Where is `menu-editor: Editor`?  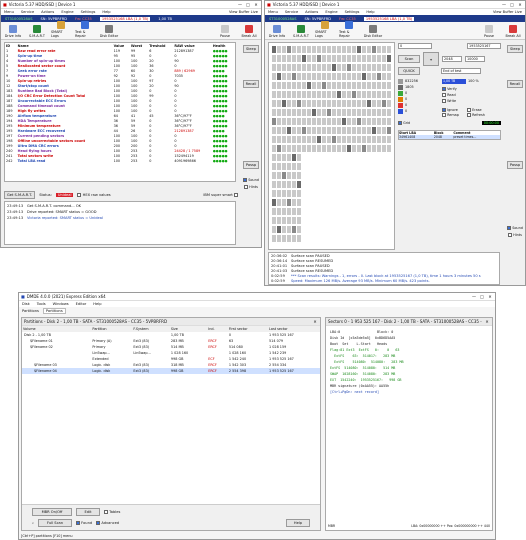 menu-editor: Editor is located at coordinates (81, 304).